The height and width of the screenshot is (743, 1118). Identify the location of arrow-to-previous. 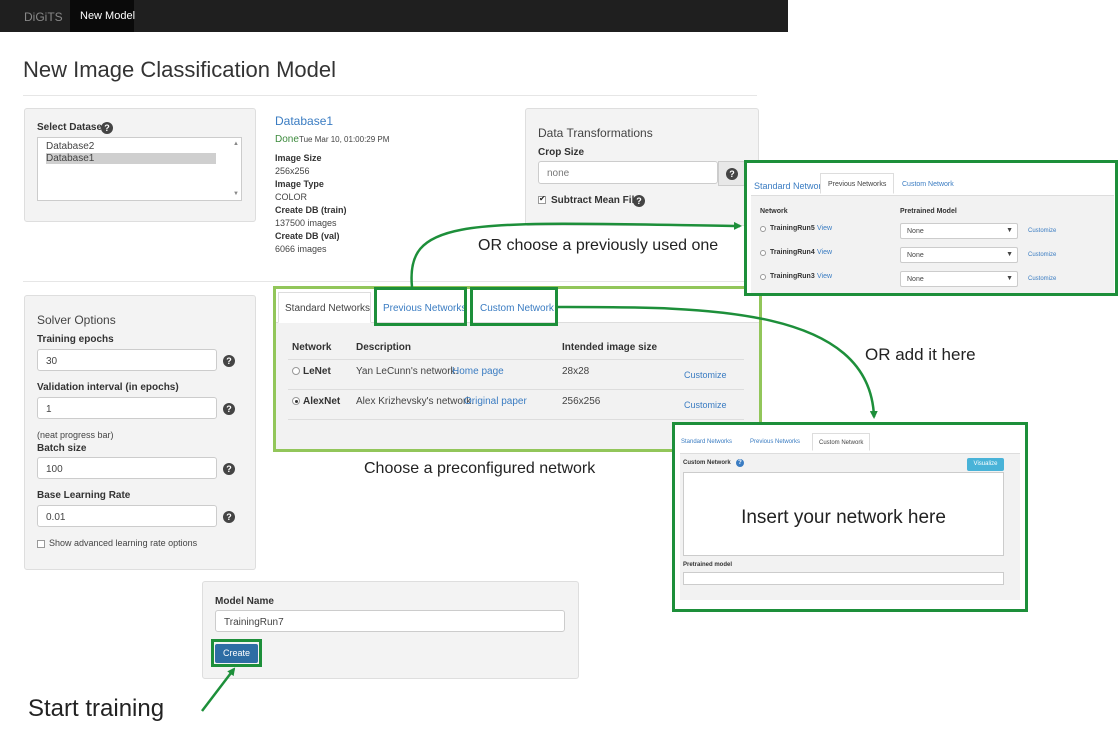
(576, 254).